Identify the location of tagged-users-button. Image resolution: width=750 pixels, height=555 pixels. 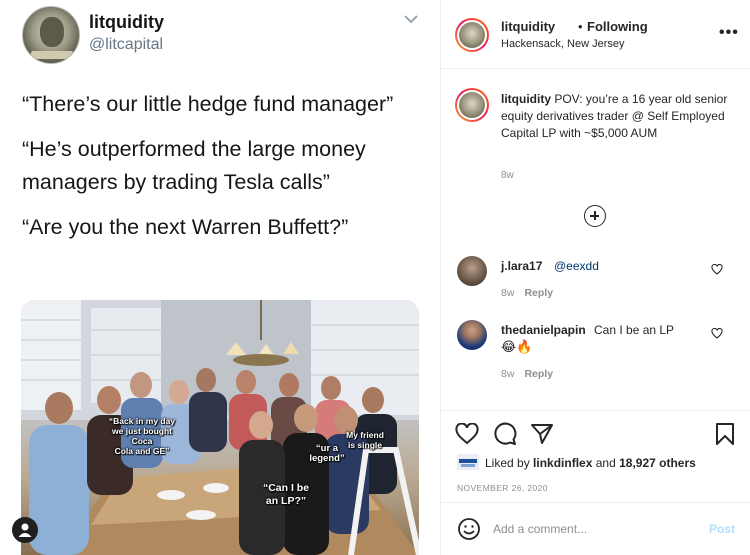
(25, 530).